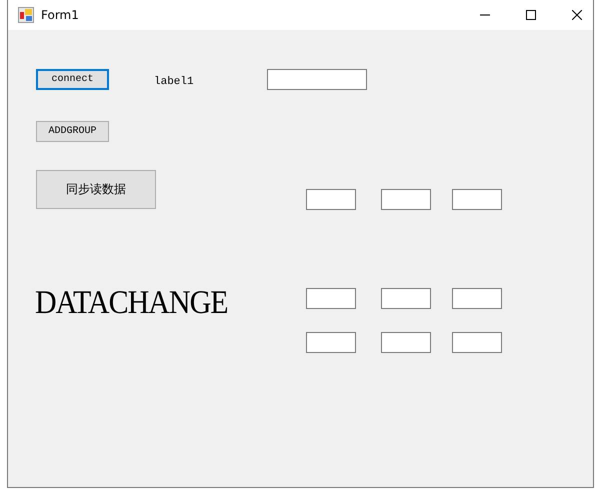 The width and height of the screenshot is (600, 496). What do you see at coordinates (131, 303) in the screenshot?
I see `datachange-label: DATACHANGE` at bounding box center [131, 303].